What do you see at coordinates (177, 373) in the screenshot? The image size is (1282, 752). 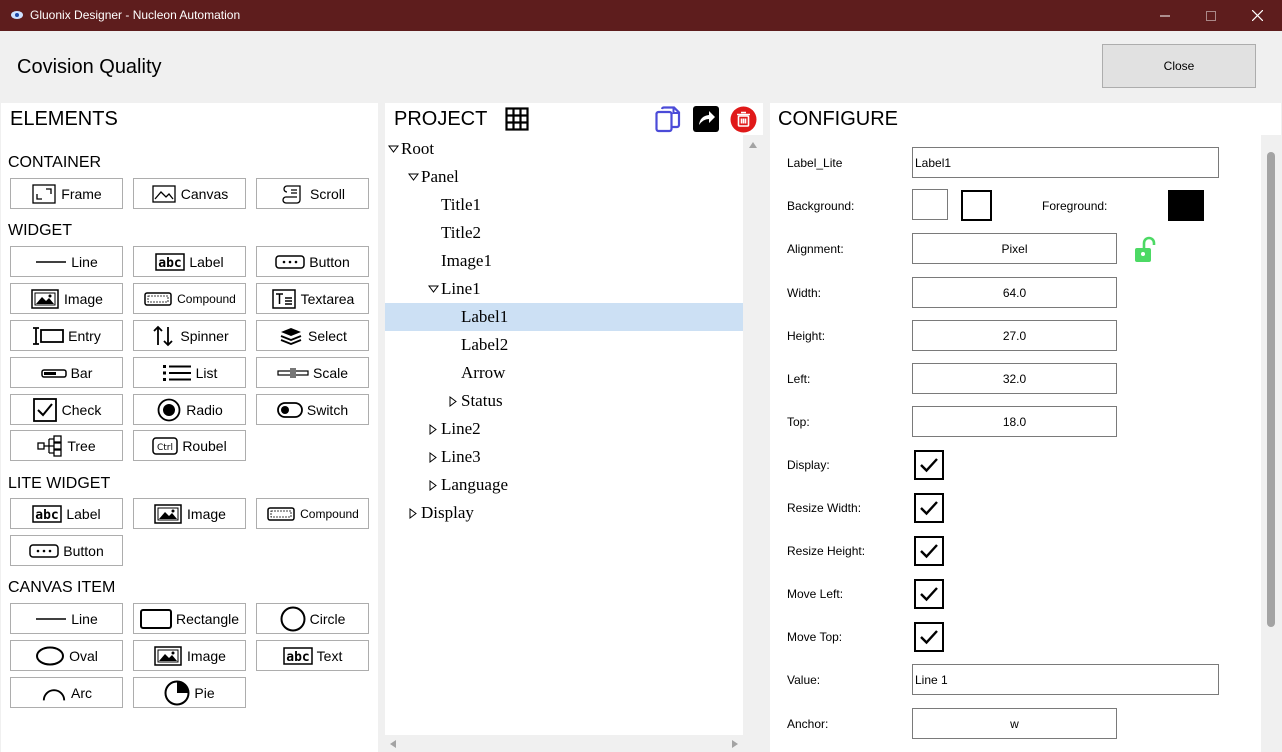 I see `list-icon` at bounding box center [177, 373].